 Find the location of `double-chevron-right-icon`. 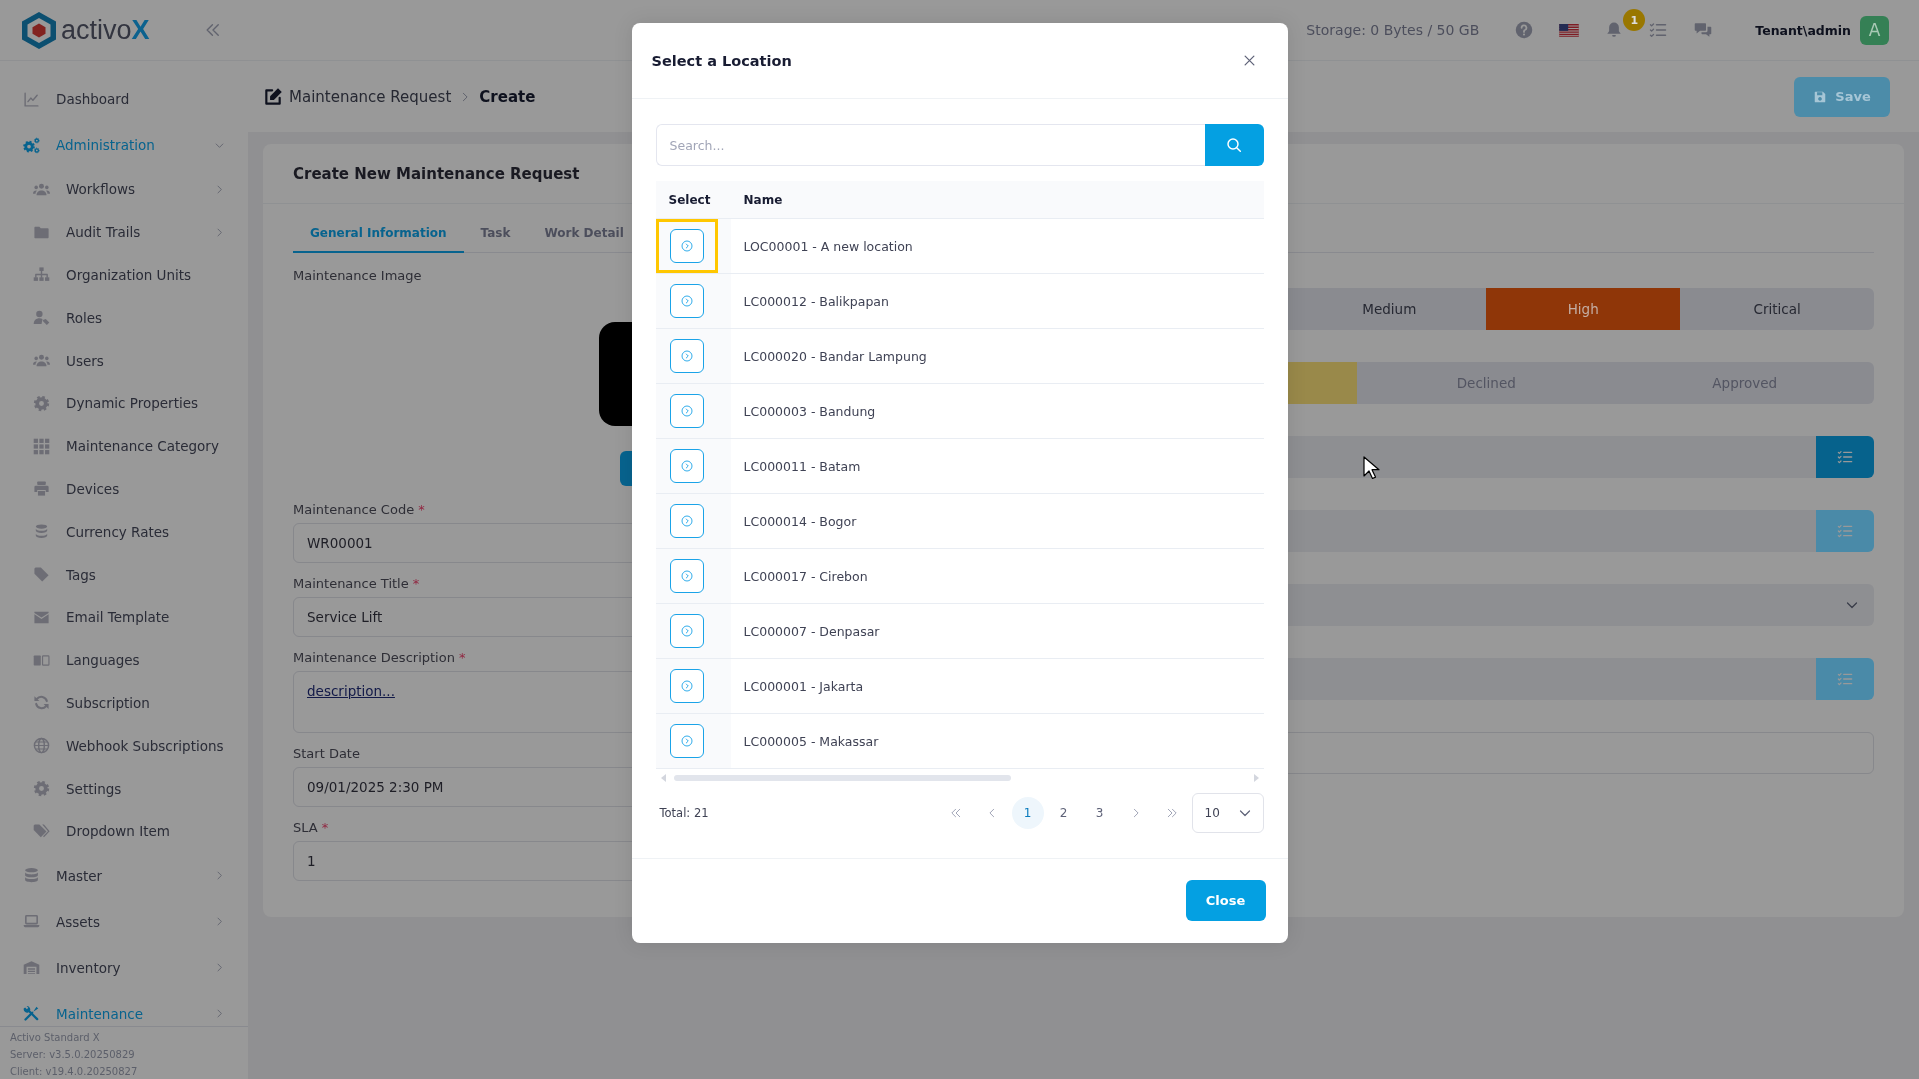

double-chevron-right-icon is located at coordinates (1171, 813).